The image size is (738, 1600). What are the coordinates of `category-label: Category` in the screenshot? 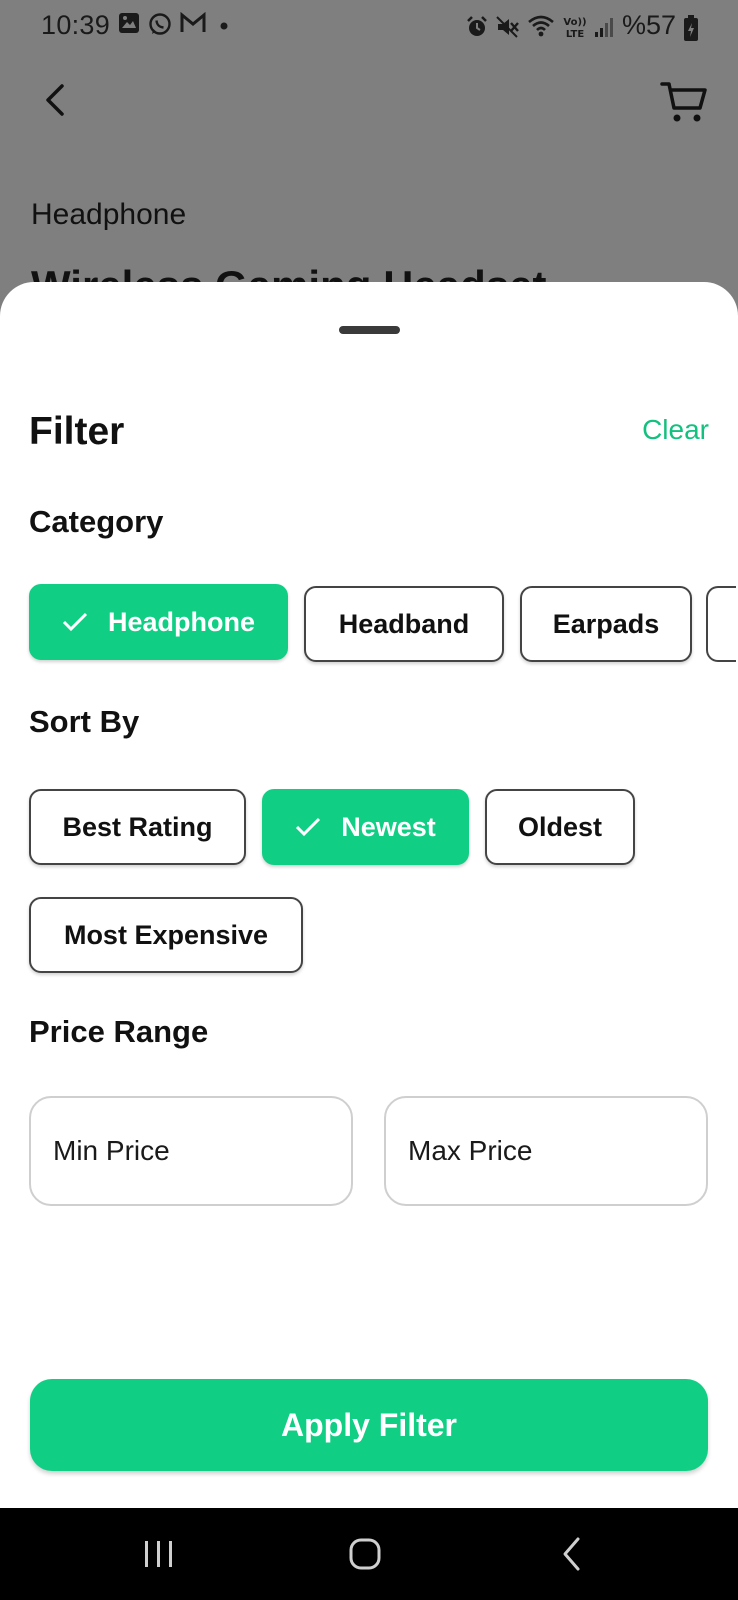 It's located at (96, 521).